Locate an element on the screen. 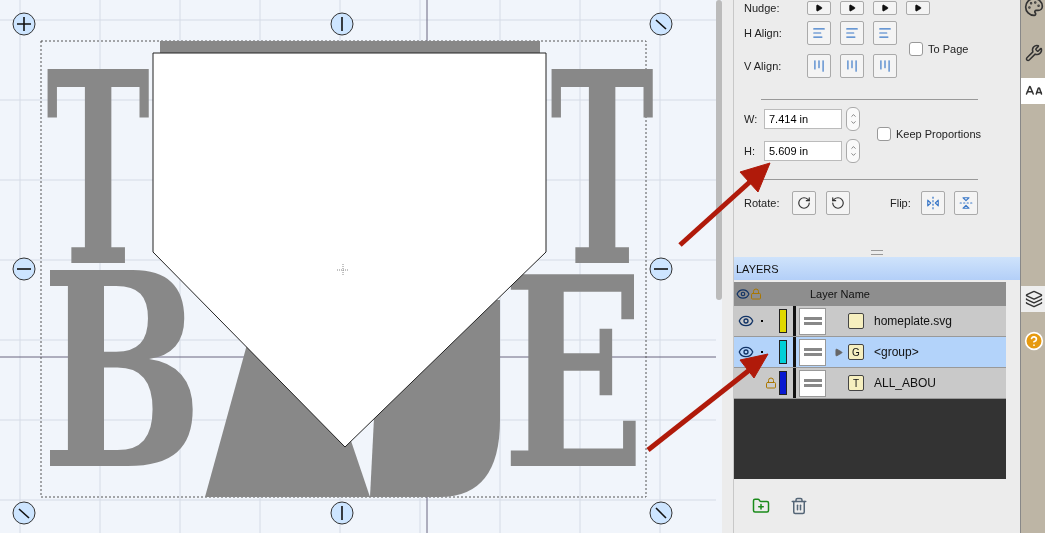 The width and height of the screenshot is (1045, 533). to-page-checkbox: To Page is located at coordinates (939, 49).